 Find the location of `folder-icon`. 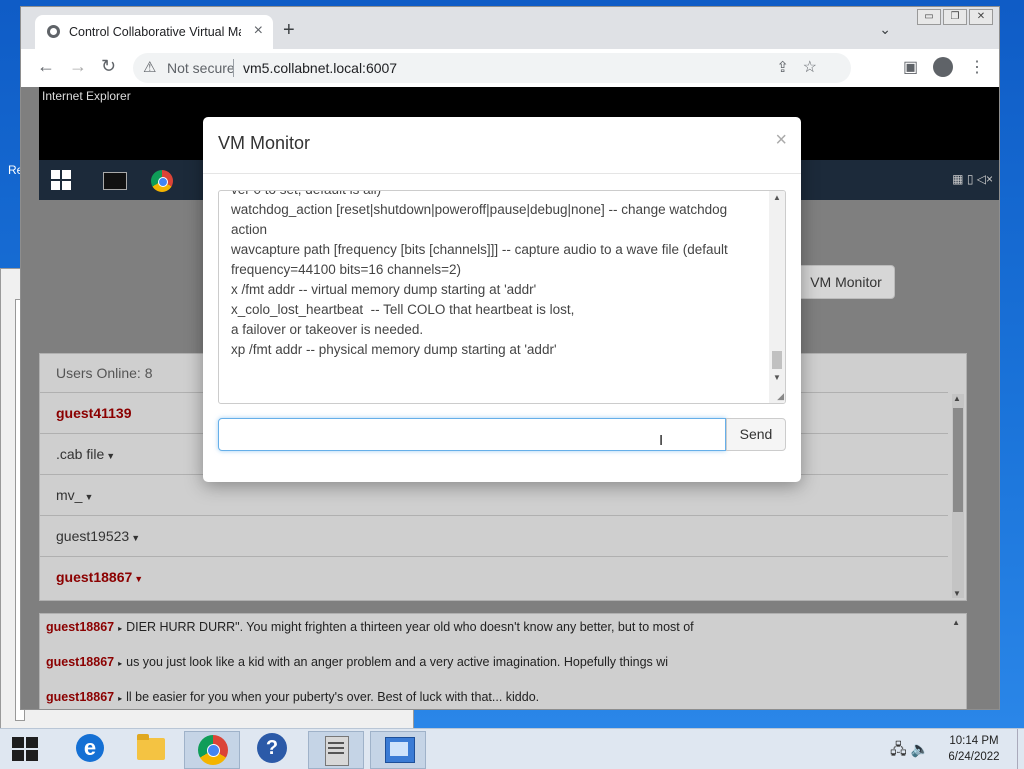

folder-icon is located at coordinates (151, 747).